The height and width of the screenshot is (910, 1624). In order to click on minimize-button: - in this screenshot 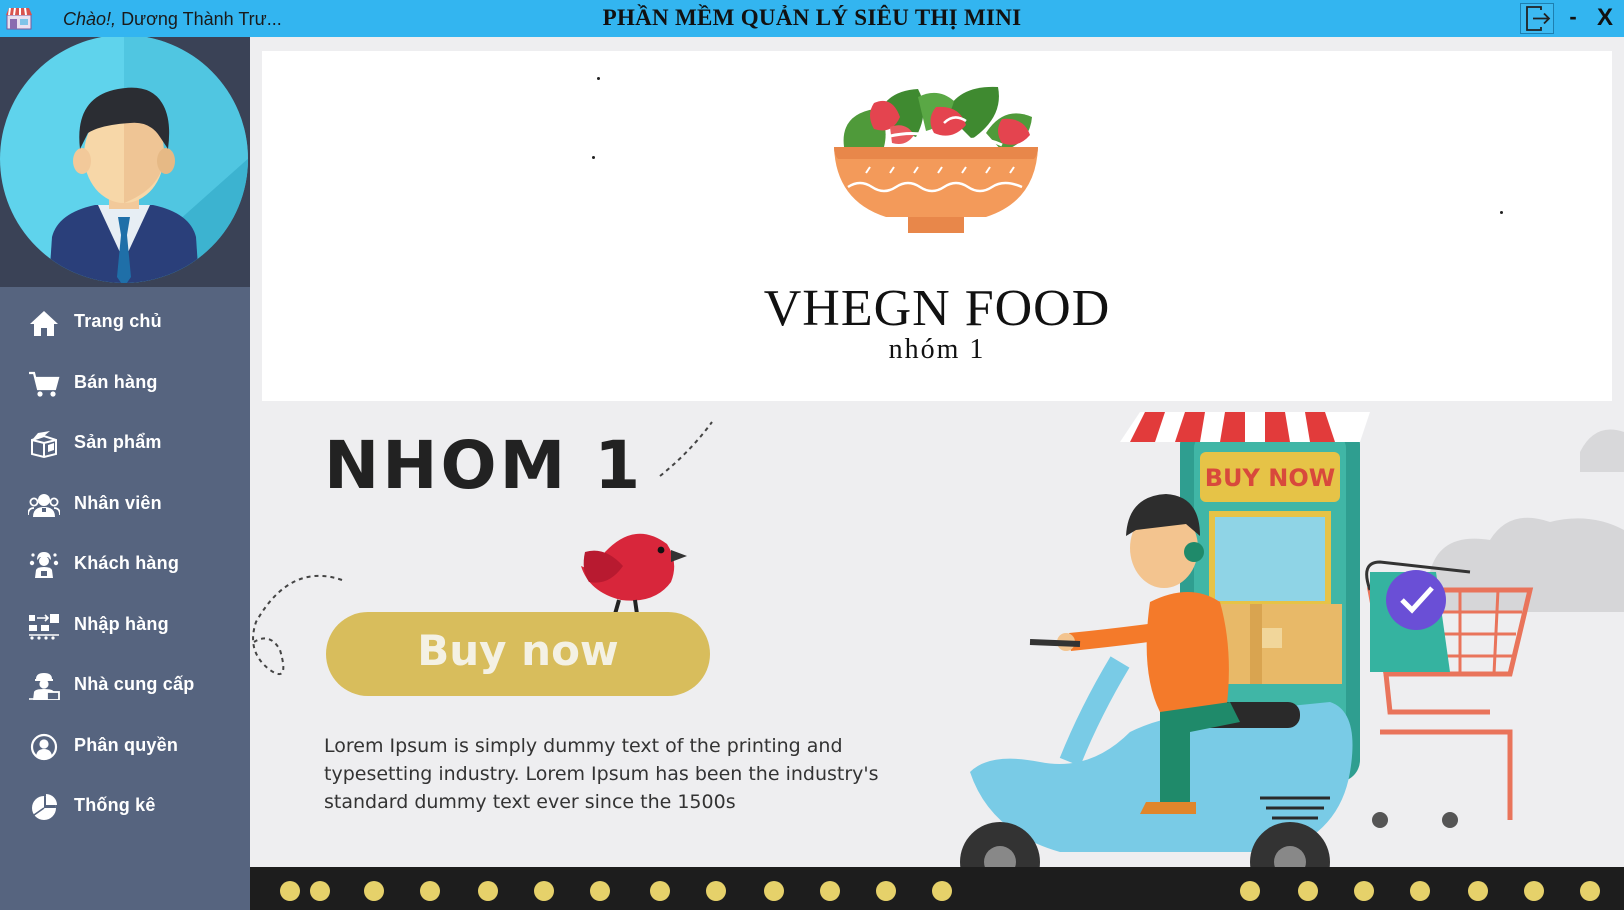, I will do `click(1573, 18)`.